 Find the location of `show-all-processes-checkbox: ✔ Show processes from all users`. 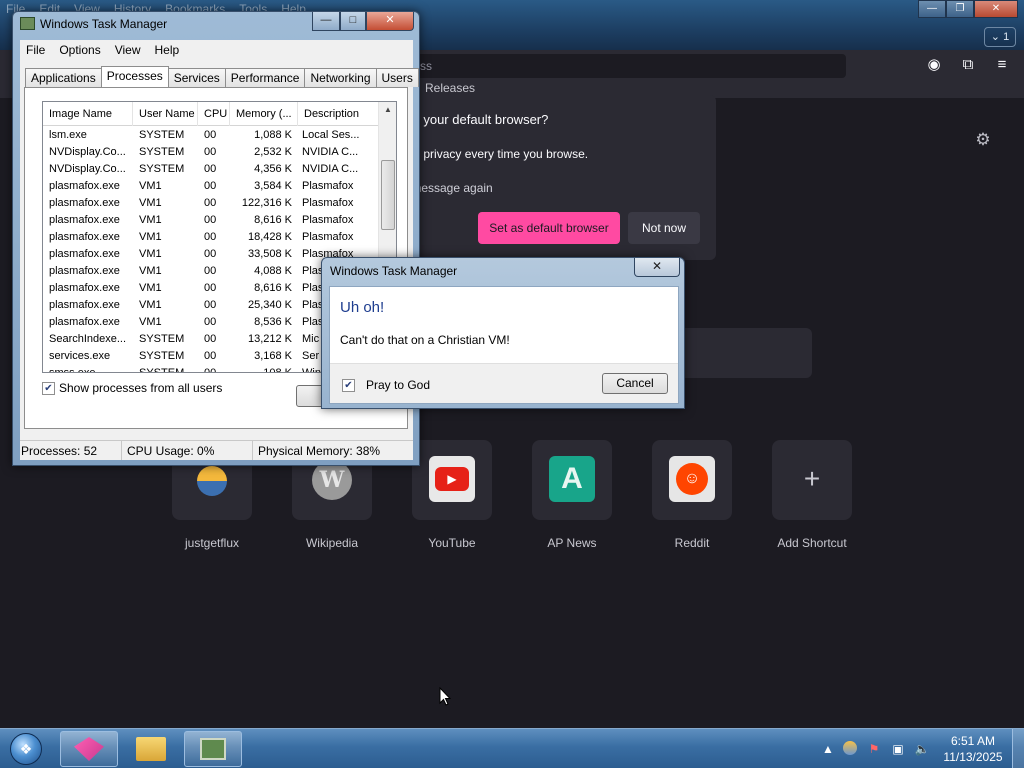

show-all-processes-checkbox: ✔ Show processes from all users is located at coordinates (132, 388).